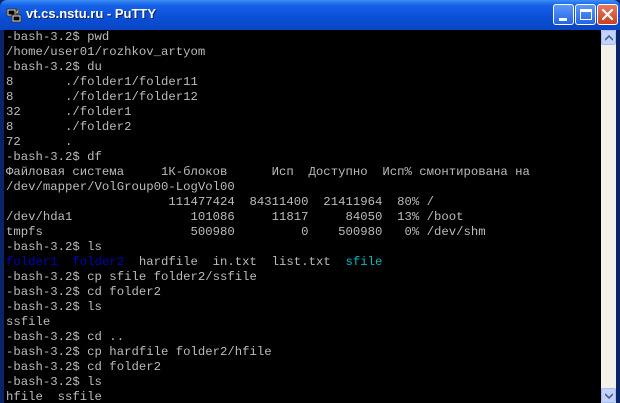 This screenshot has width=620, height=403. What do you see at coordinates (58, 37) in the screenshot?
I see `terminal-line: -bash-3.2$ pwd` at bounding box center [58, 37].